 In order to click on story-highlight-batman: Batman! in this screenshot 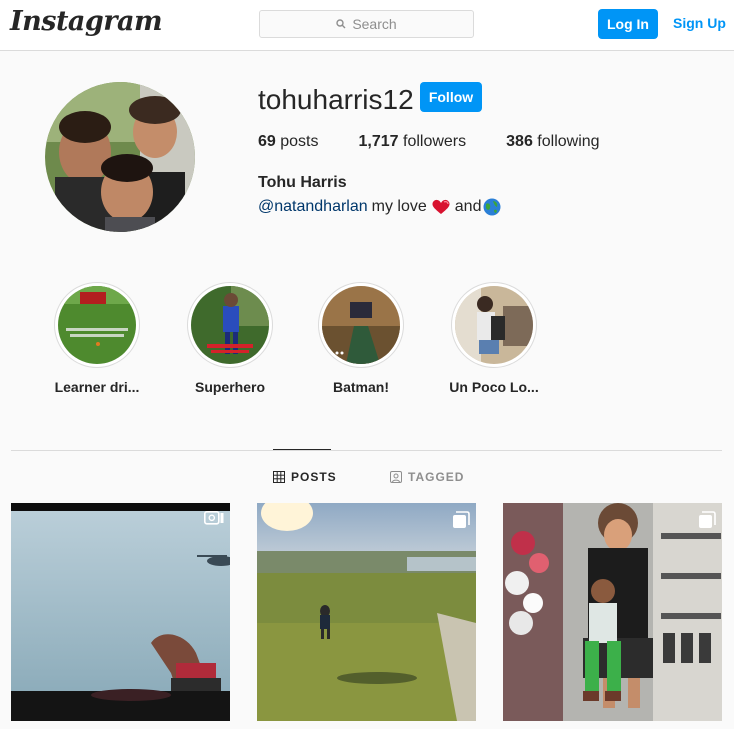, I will do `click(361, 338)`.